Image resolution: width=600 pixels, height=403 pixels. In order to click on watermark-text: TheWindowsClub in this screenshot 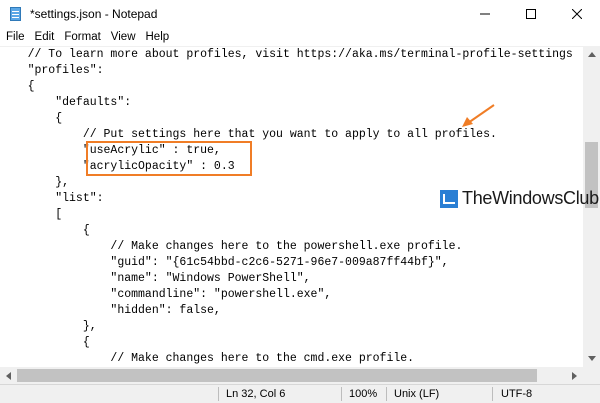, I will do `click(530, 198)`.